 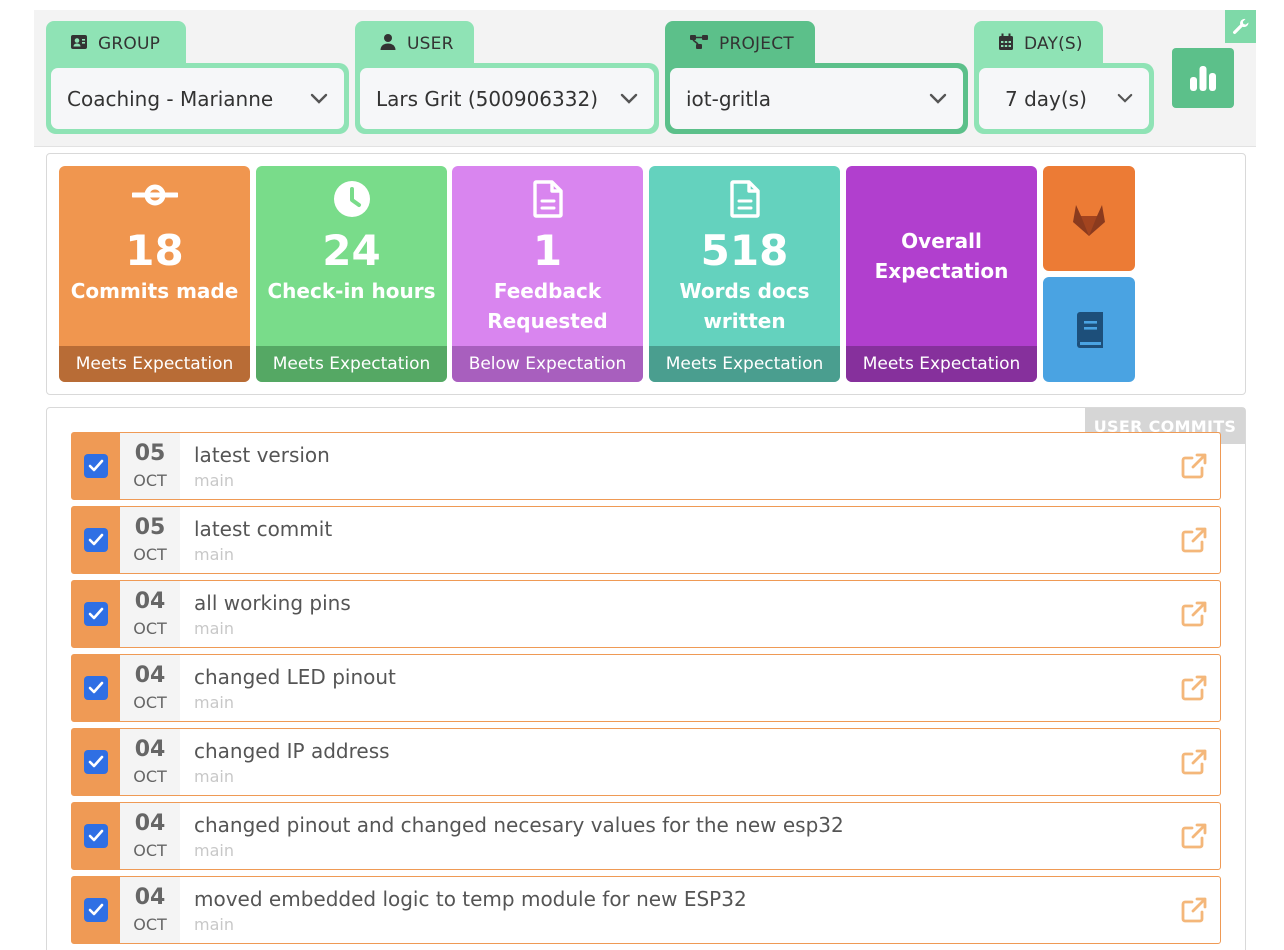 I want to click on days-select: 7 day(s), so click(x=1064, y=98).